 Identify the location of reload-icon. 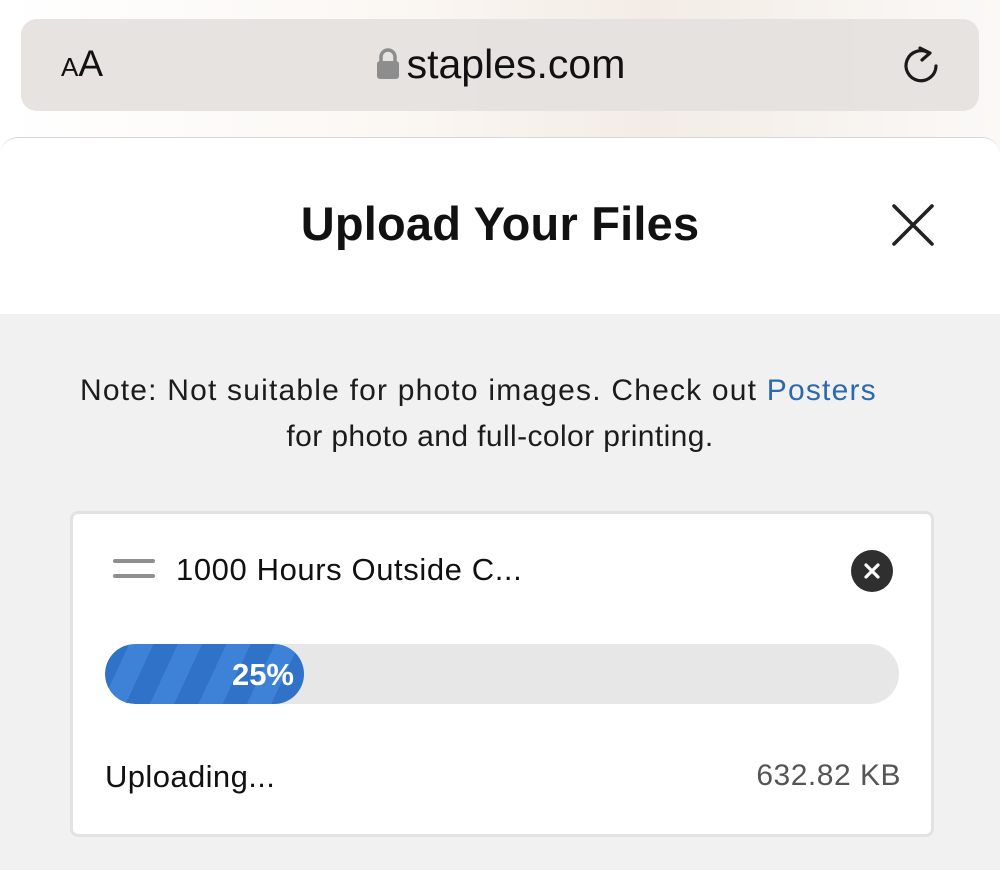
(921, 64).